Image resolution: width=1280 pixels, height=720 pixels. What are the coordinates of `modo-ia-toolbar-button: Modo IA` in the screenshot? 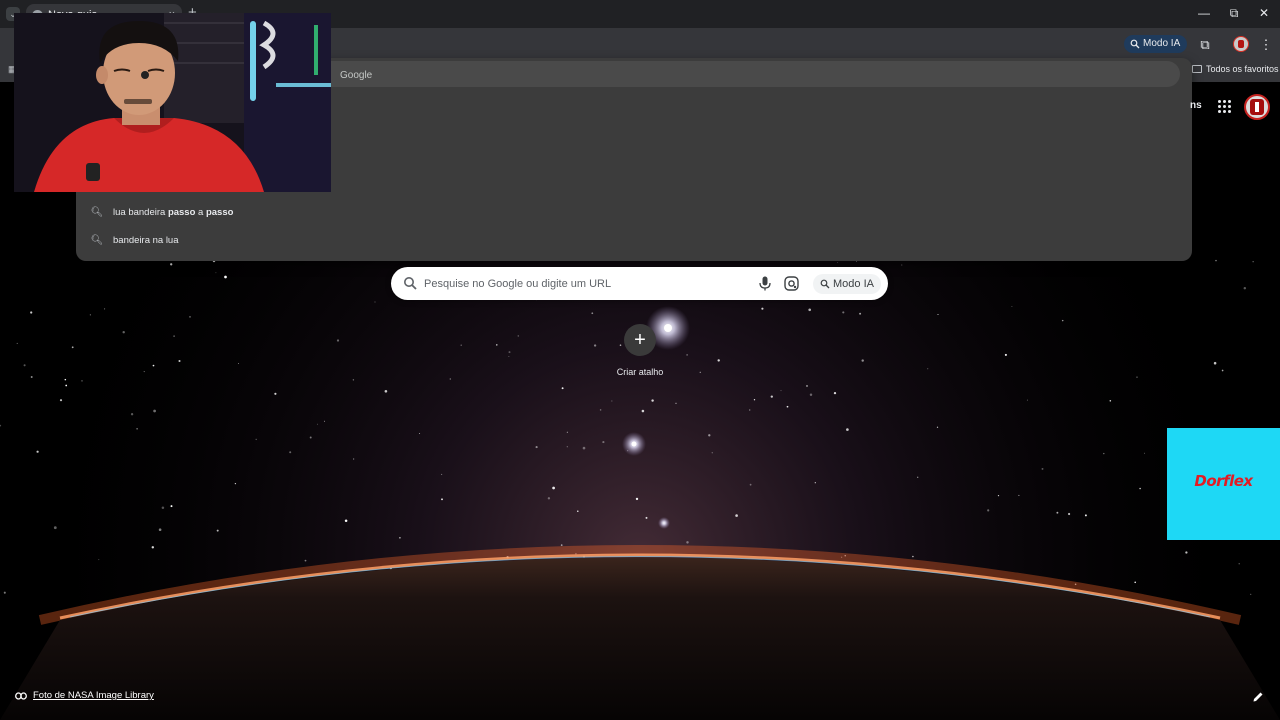 It's located at (1156, 44).